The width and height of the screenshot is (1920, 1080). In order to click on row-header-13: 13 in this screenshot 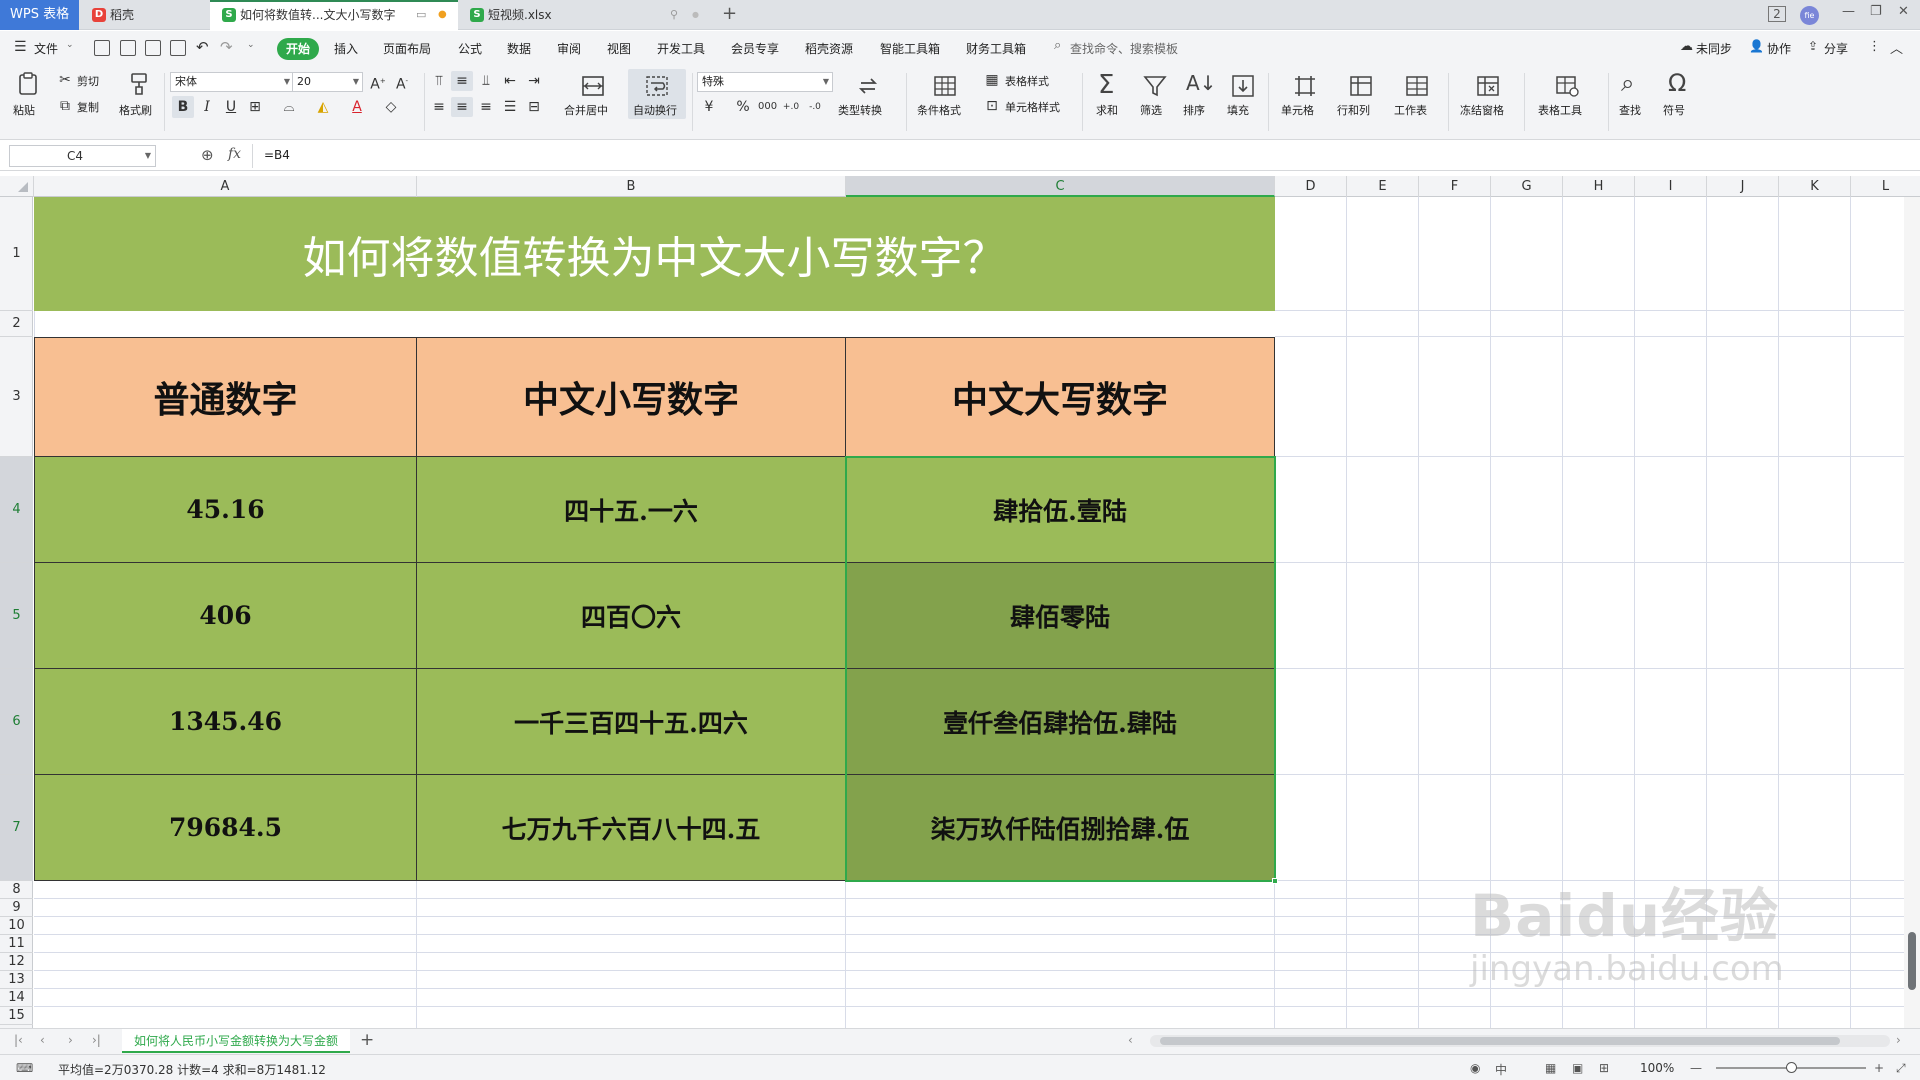, I will do `click(16, 980)`.